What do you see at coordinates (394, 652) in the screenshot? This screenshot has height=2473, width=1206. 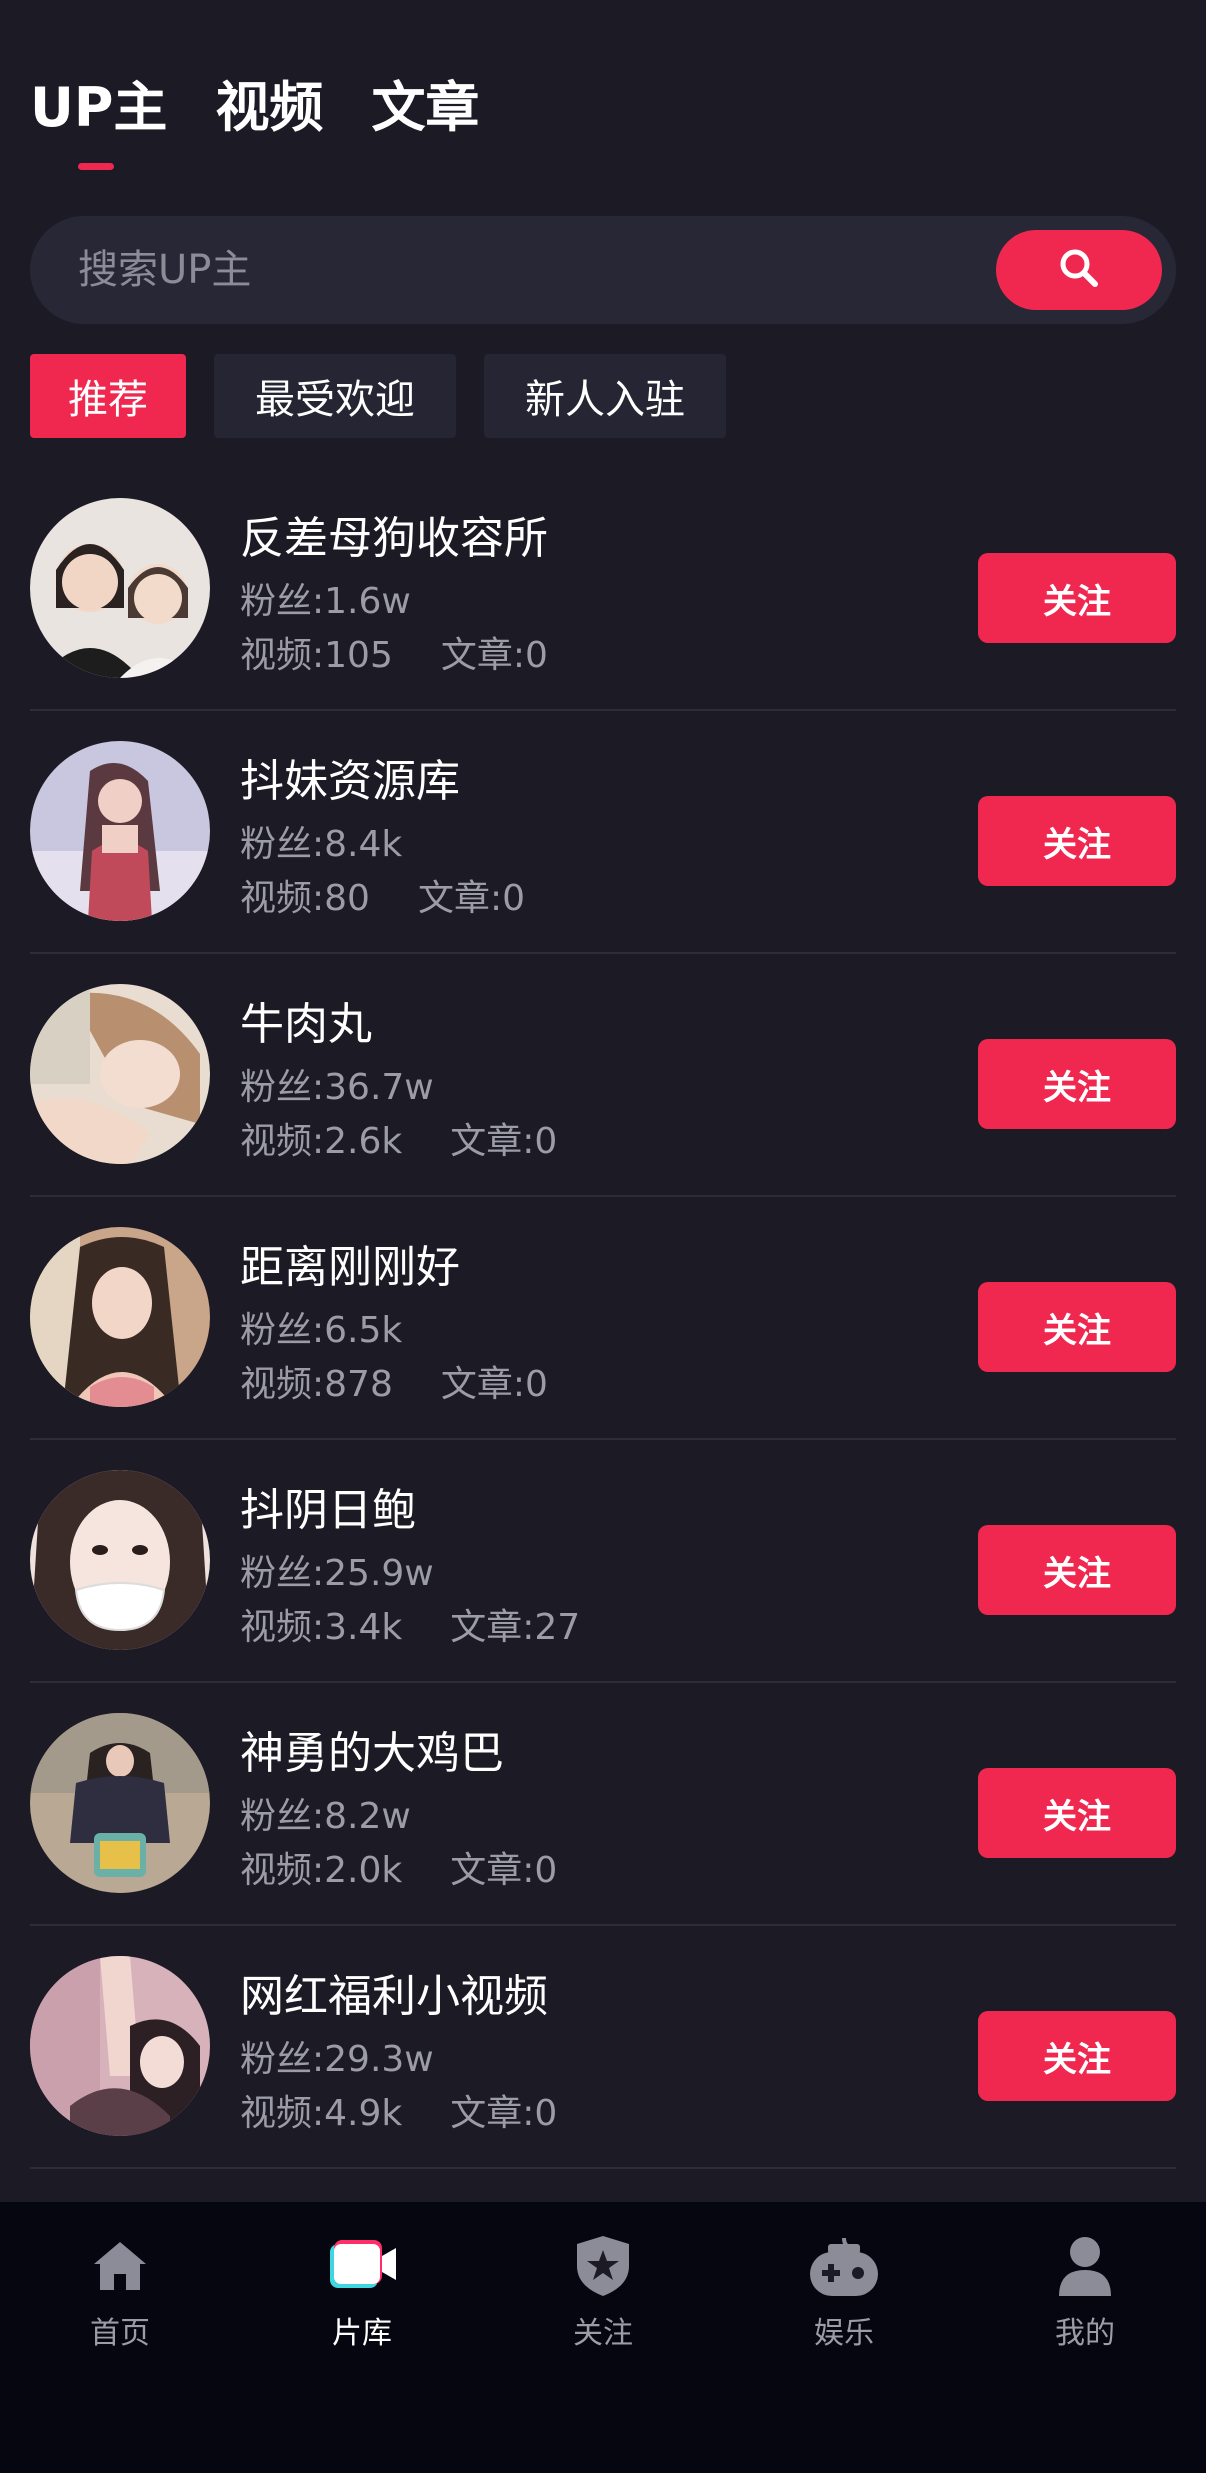 I see `creator-counts: 视频:105 文章:0` at bounding box center [394, 652].